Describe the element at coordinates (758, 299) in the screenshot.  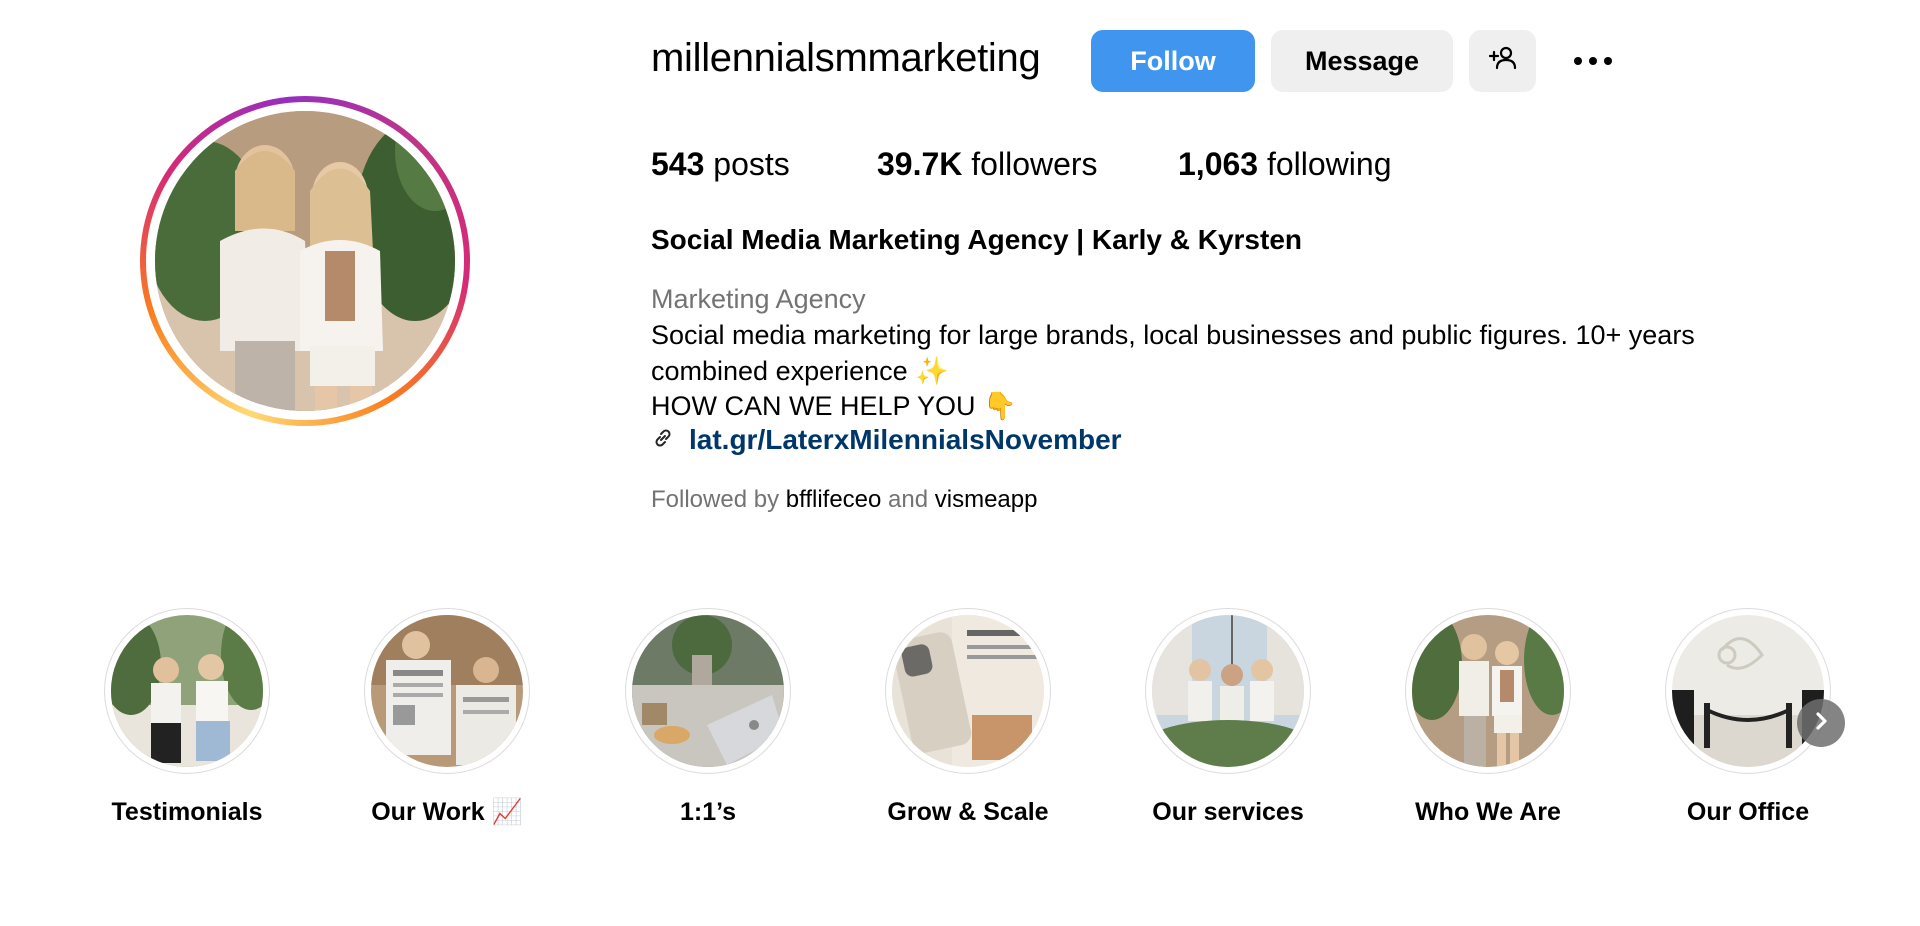
I see `profile-category: Marketing Agency` at that location.